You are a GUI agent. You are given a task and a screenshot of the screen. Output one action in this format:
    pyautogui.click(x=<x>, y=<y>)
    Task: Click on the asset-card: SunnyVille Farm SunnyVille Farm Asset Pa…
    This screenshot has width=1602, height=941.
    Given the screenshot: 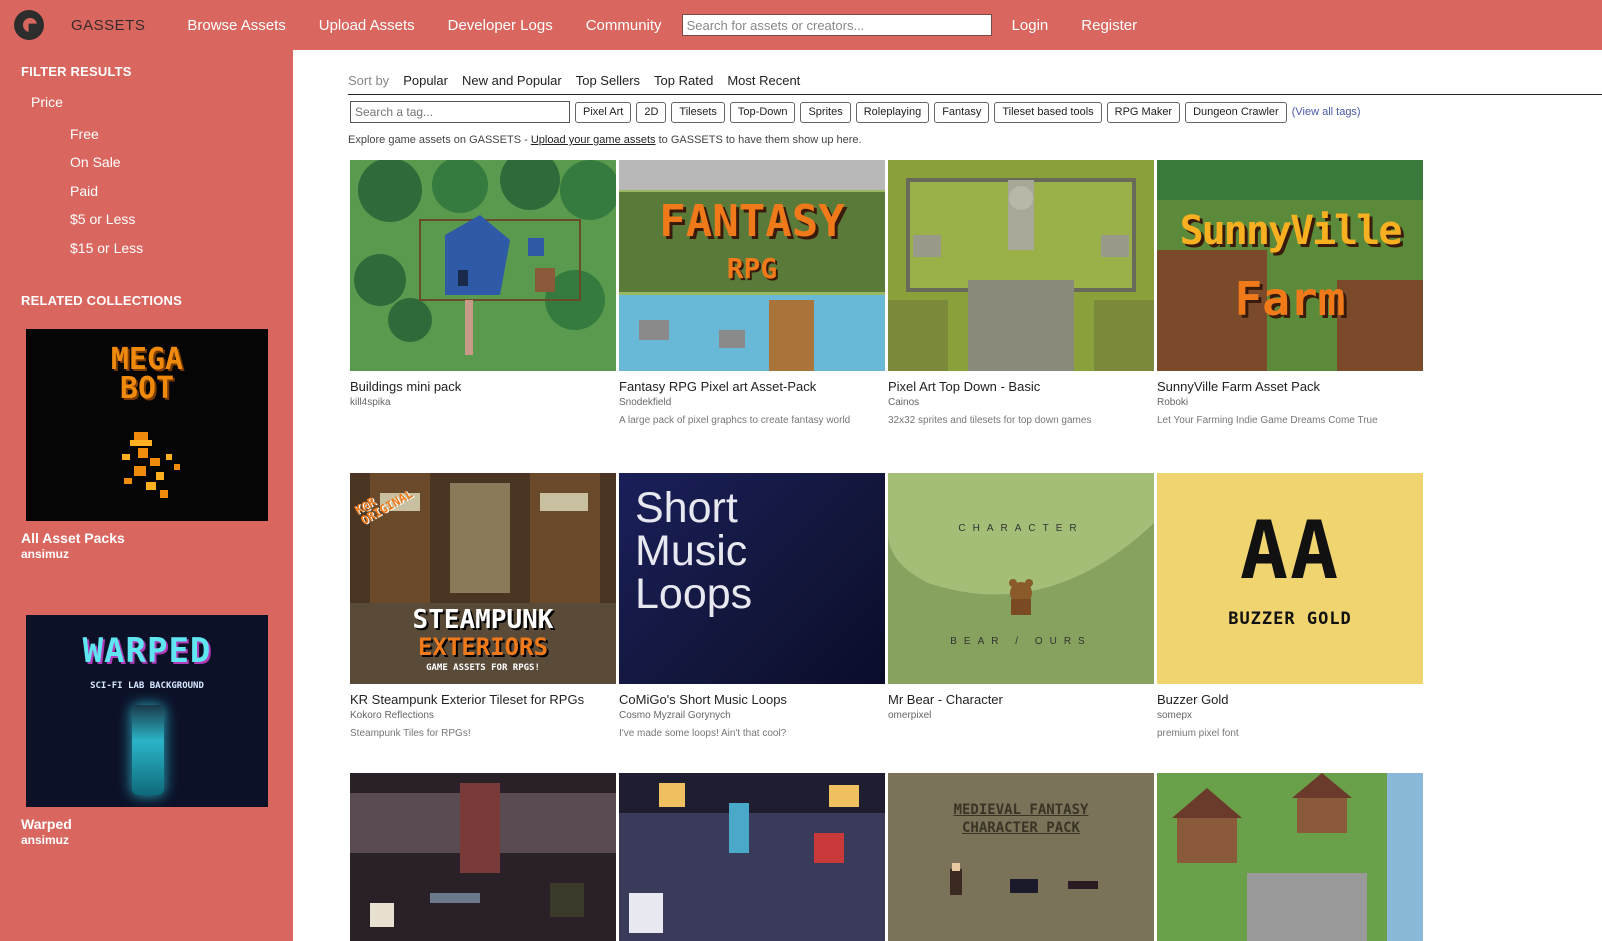 What is the action you would take?
    pyautogui.click(x=1290, y=293)
    